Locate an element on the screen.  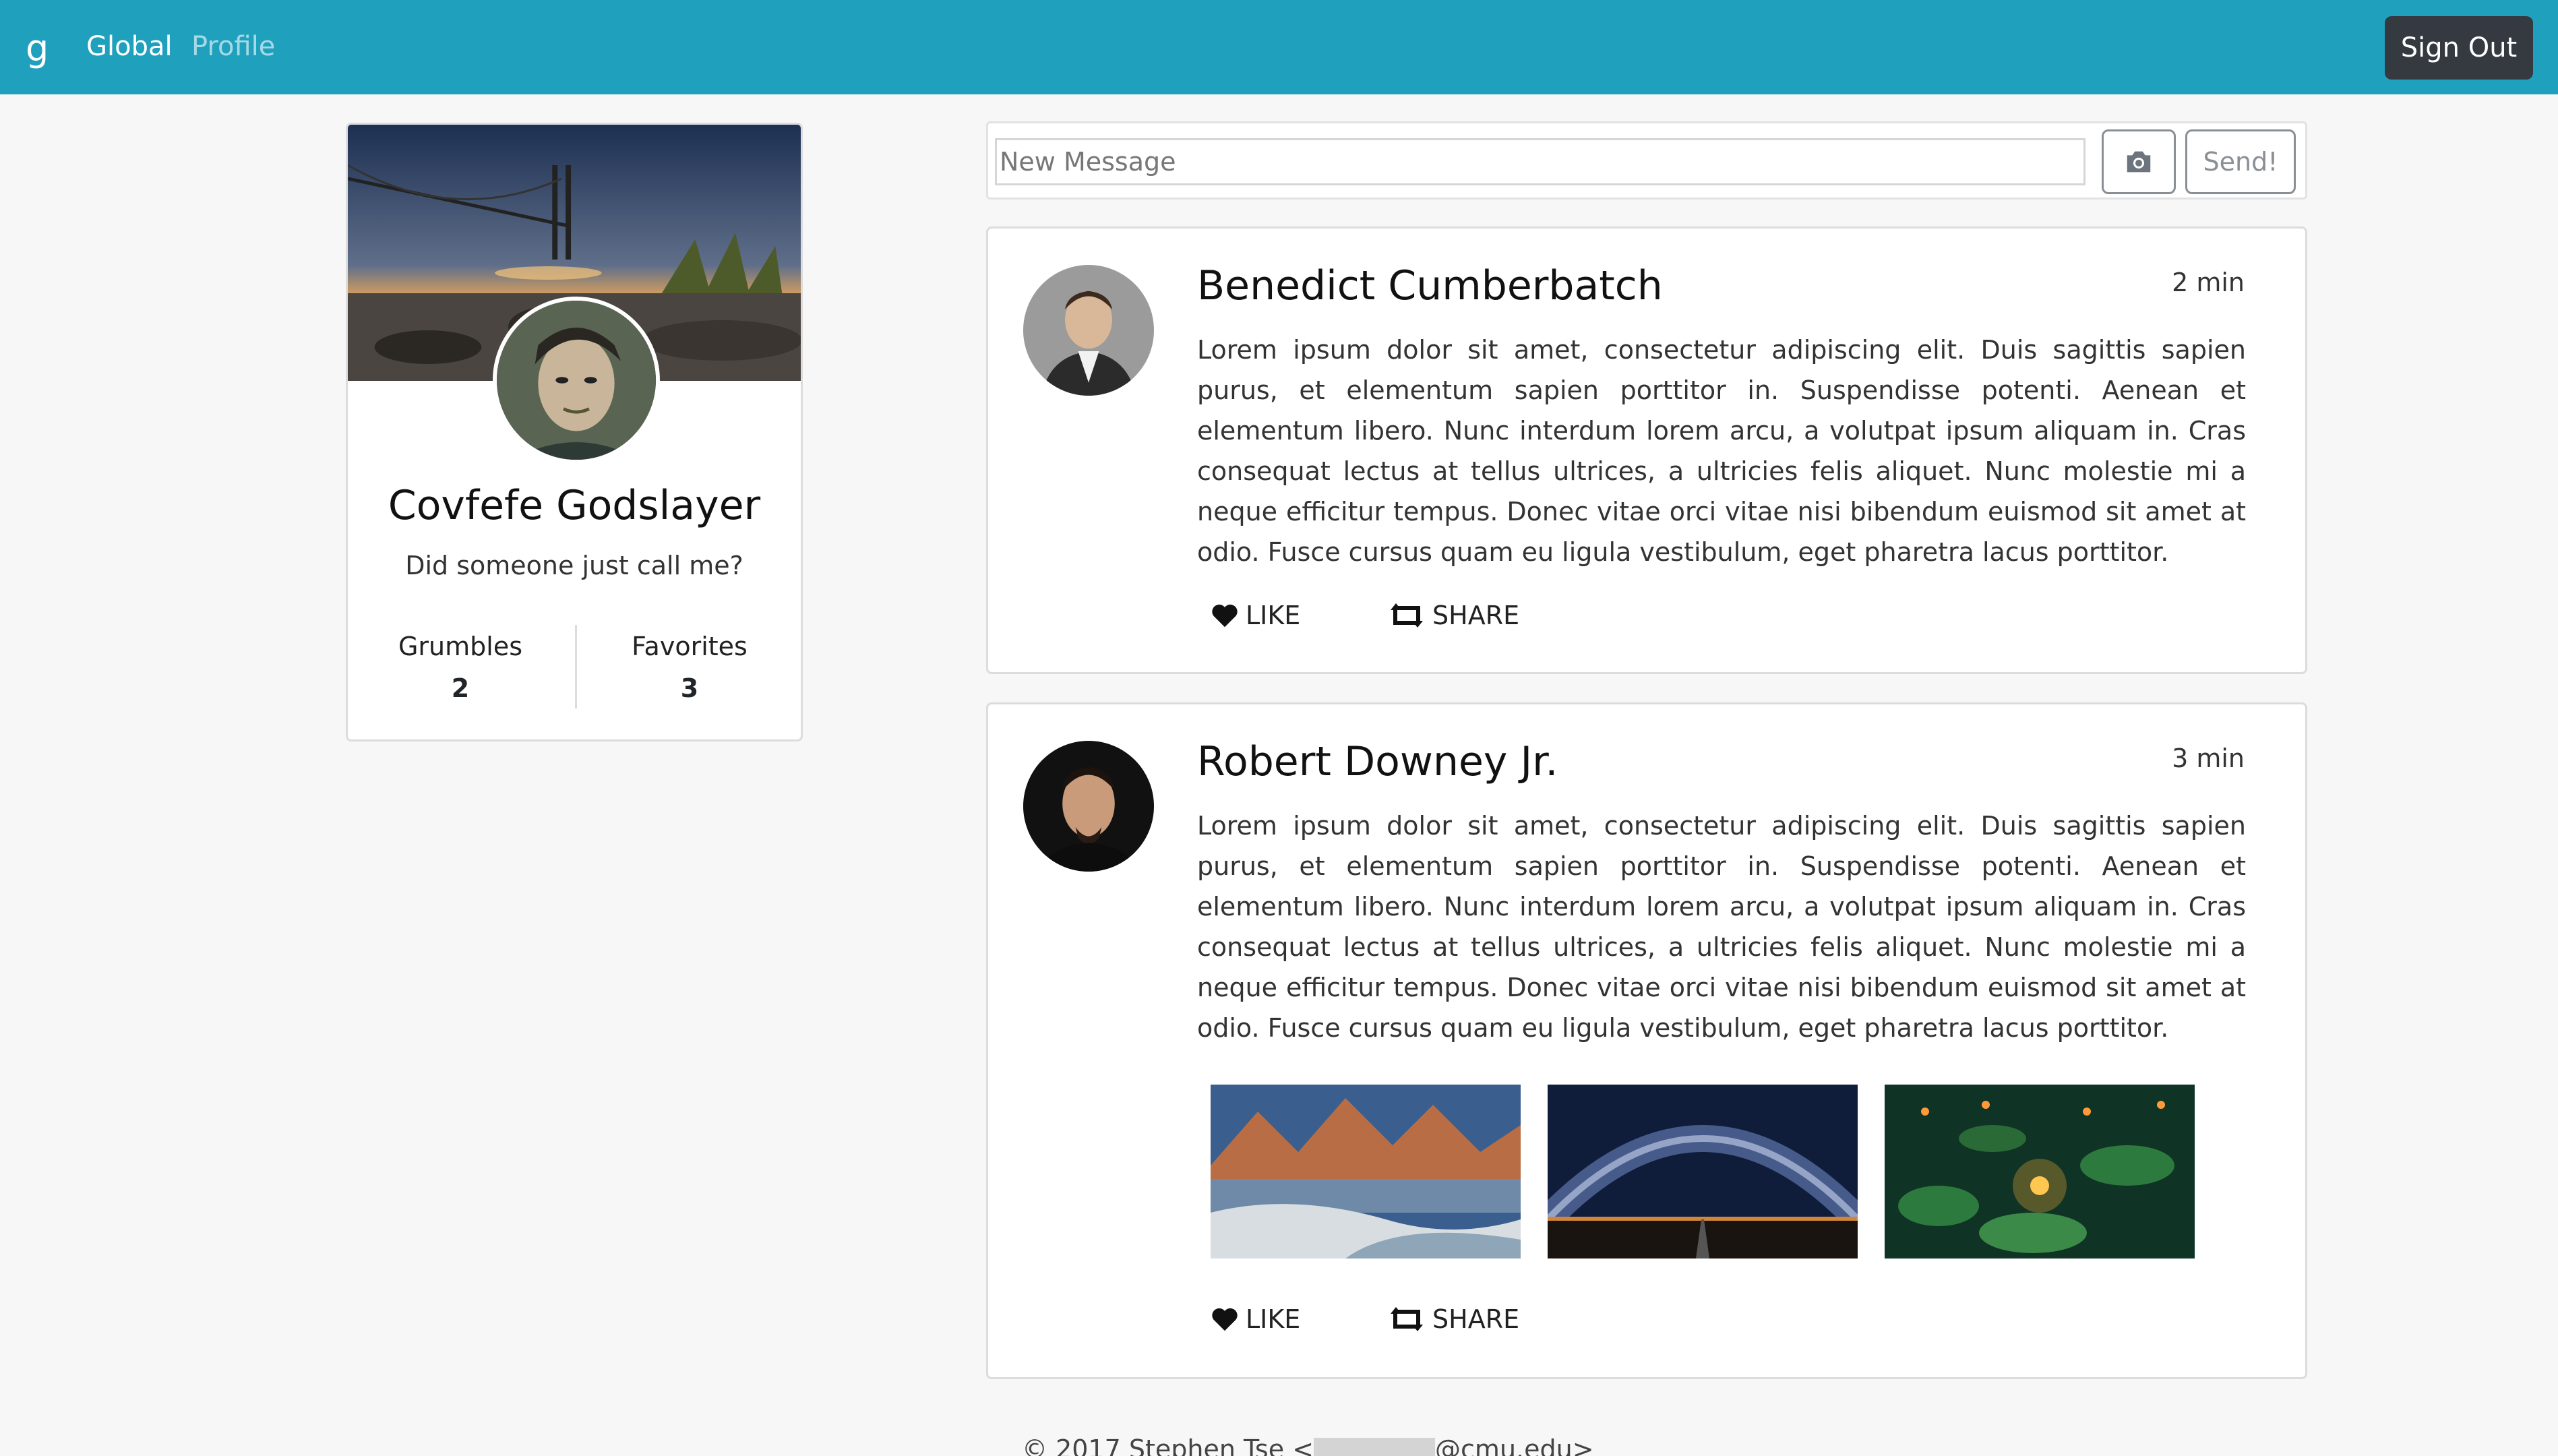
message-composer: Send! is located at coordinates (1646, 160).